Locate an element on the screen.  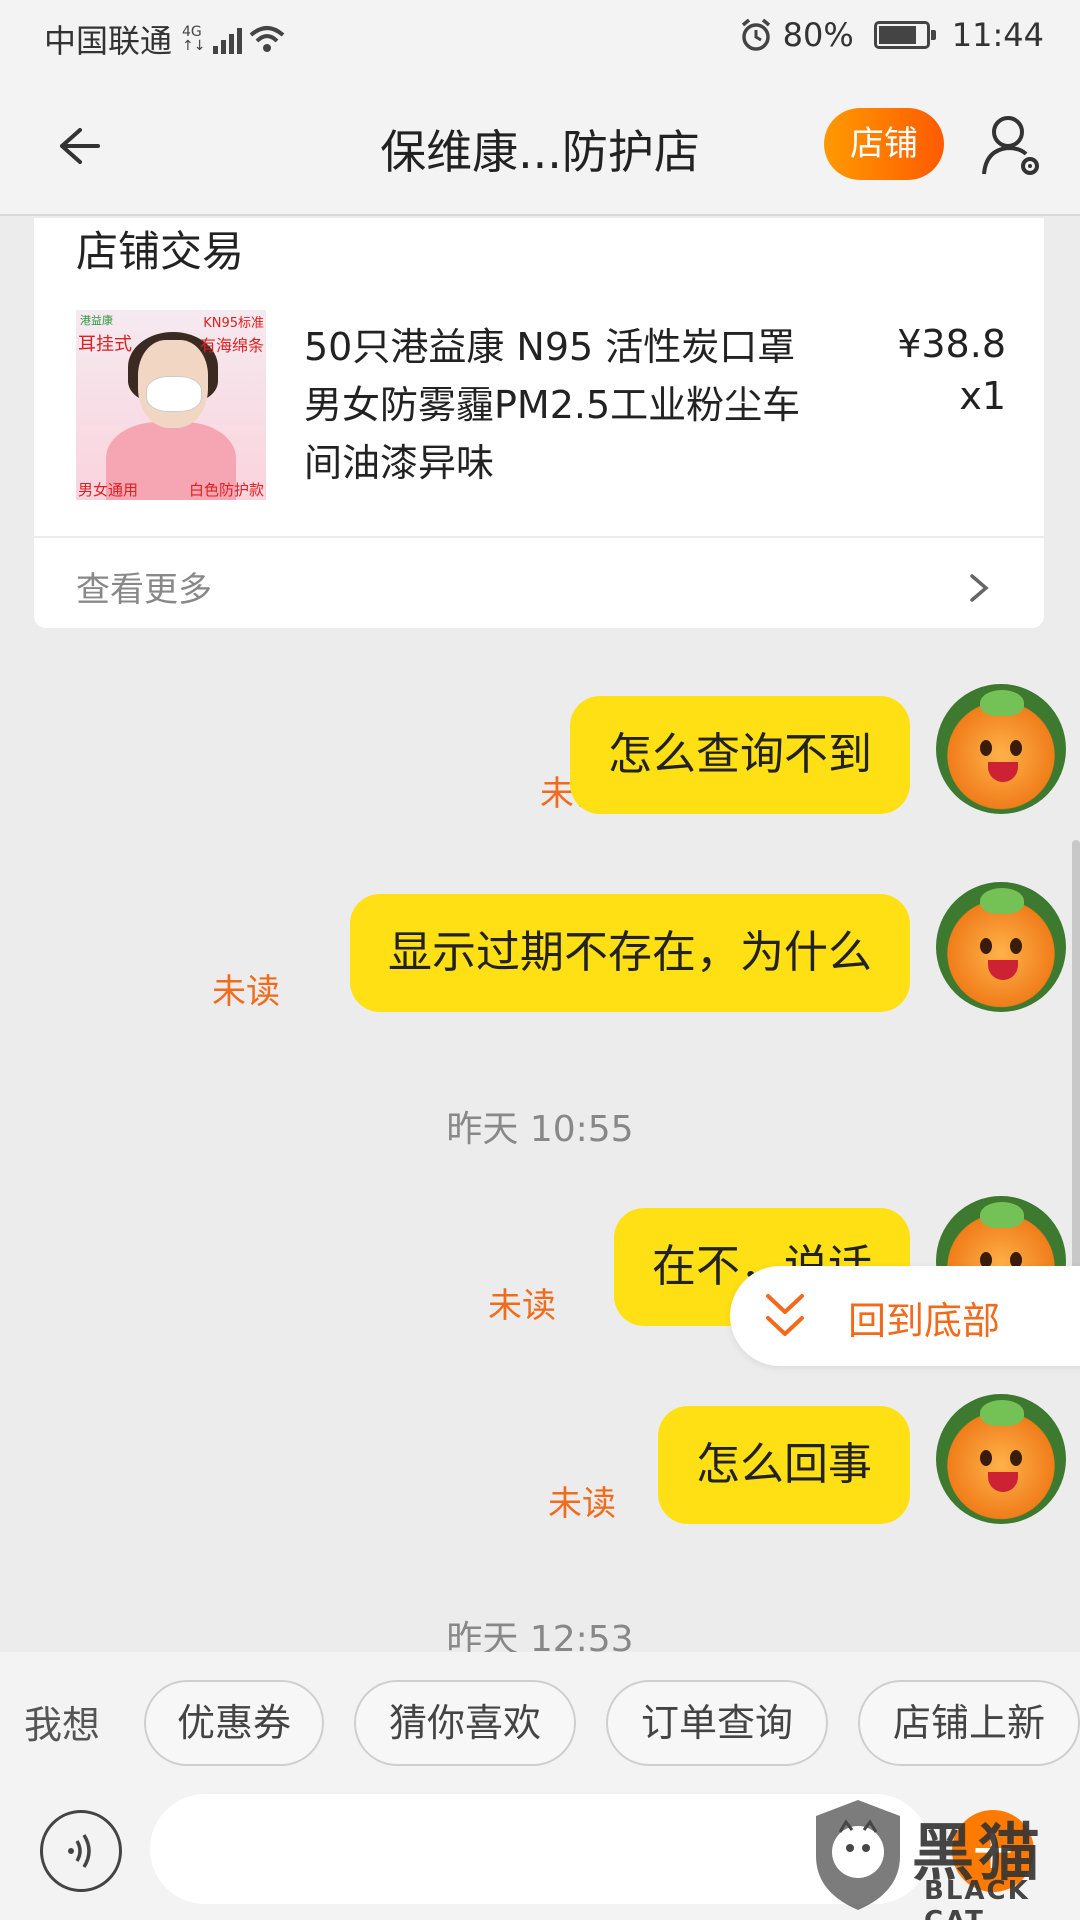
signal-icon is located at coordinates (228, 39).